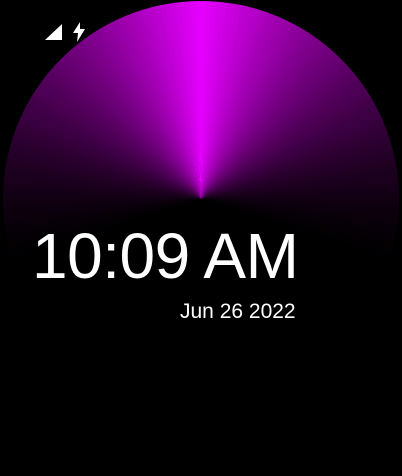 The width and height of the screenshot is (402, 476). Describe the element at coordinates (64, 32) in the screenshot. I see `status-bar` at that location.